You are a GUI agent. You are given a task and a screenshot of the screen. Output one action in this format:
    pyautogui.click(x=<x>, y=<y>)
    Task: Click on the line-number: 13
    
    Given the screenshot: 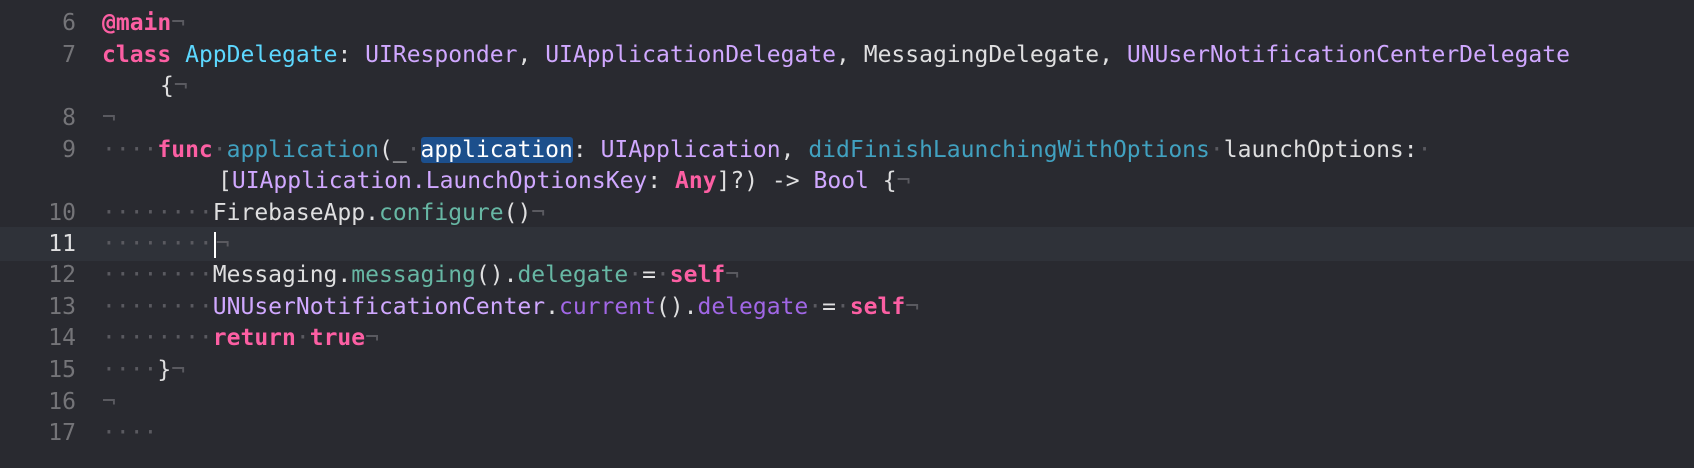 What is the action you would take?
    pyautogui.click(x=62, y=307)
    